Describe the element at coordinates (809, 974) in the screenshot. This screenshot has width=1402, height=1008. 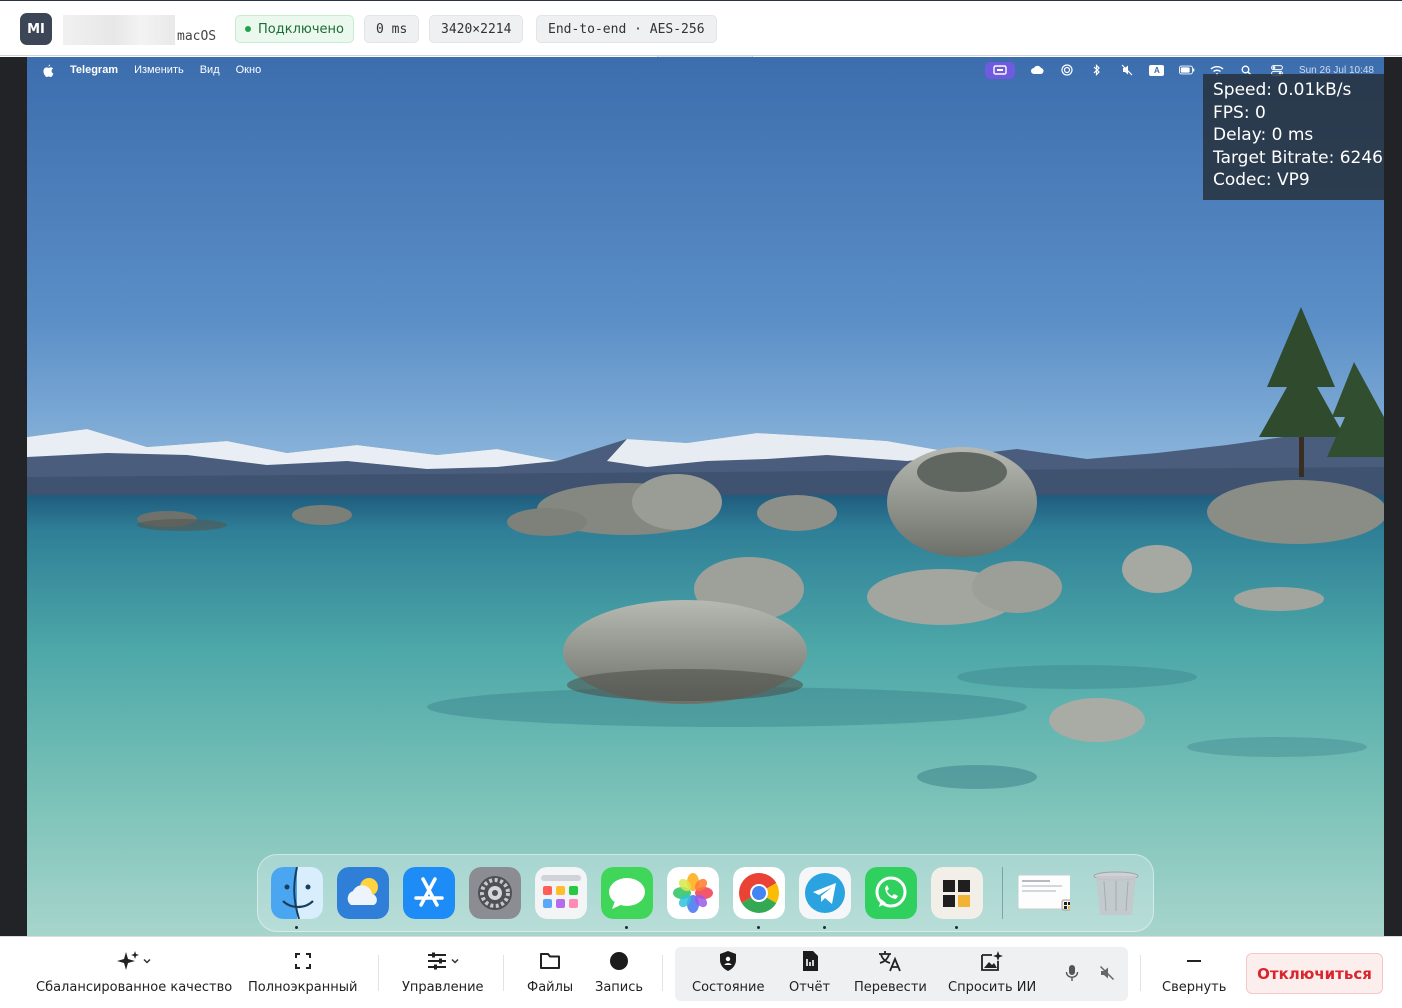
I see `report-button: Отчёт` at that location.